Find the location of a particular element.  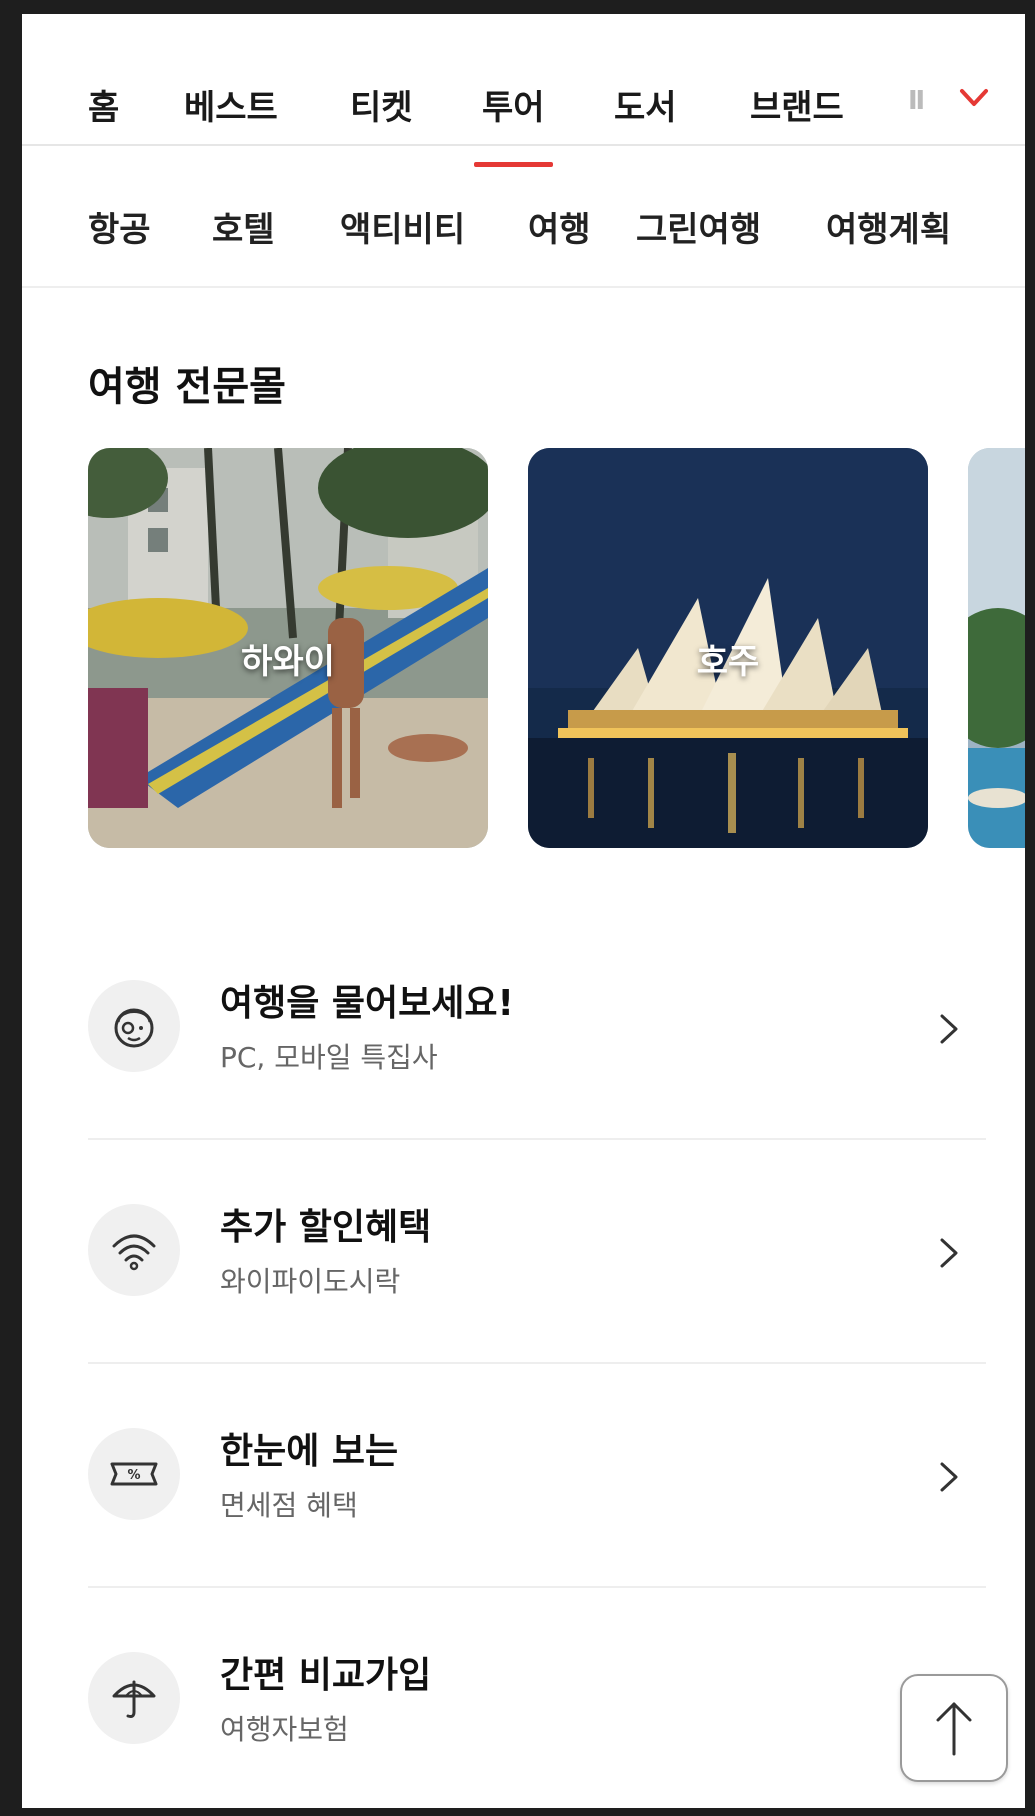

wifi-icon is located at coordinates (134, 1250).